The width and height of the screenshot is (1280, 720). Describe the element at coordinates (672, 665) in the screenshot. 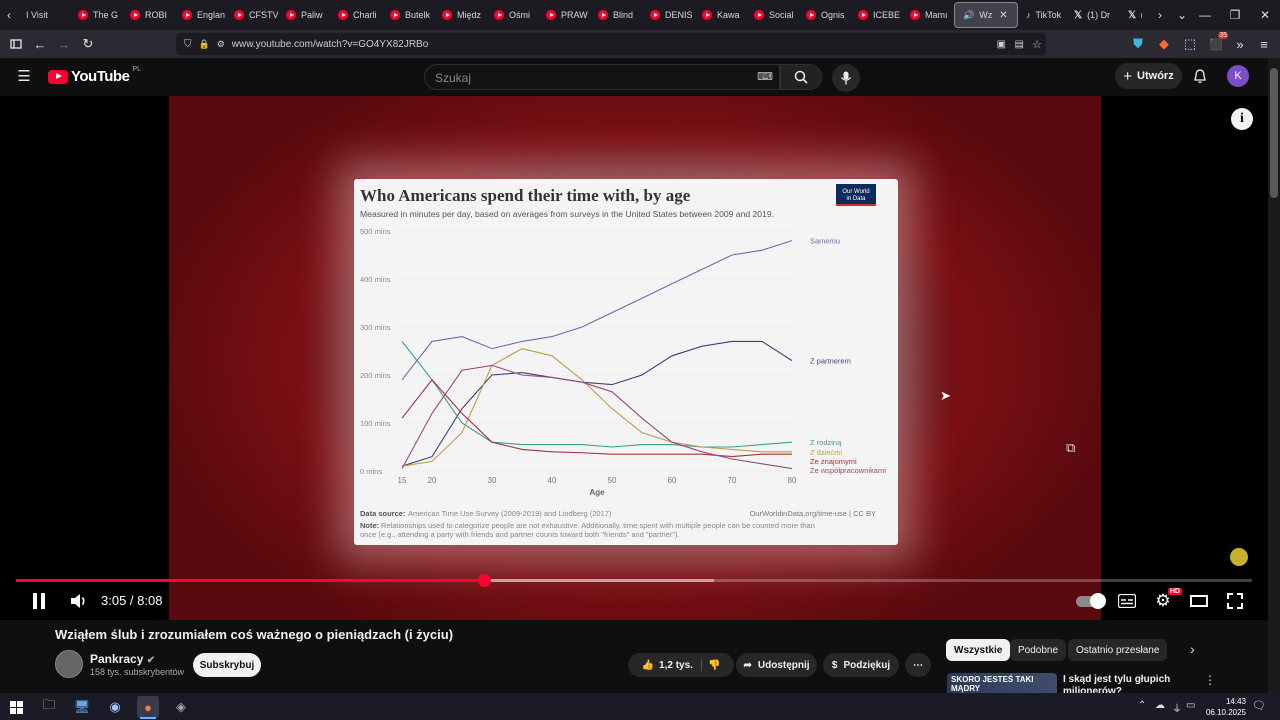

I see `like-button: 👍 1,2 tys.` at that location.